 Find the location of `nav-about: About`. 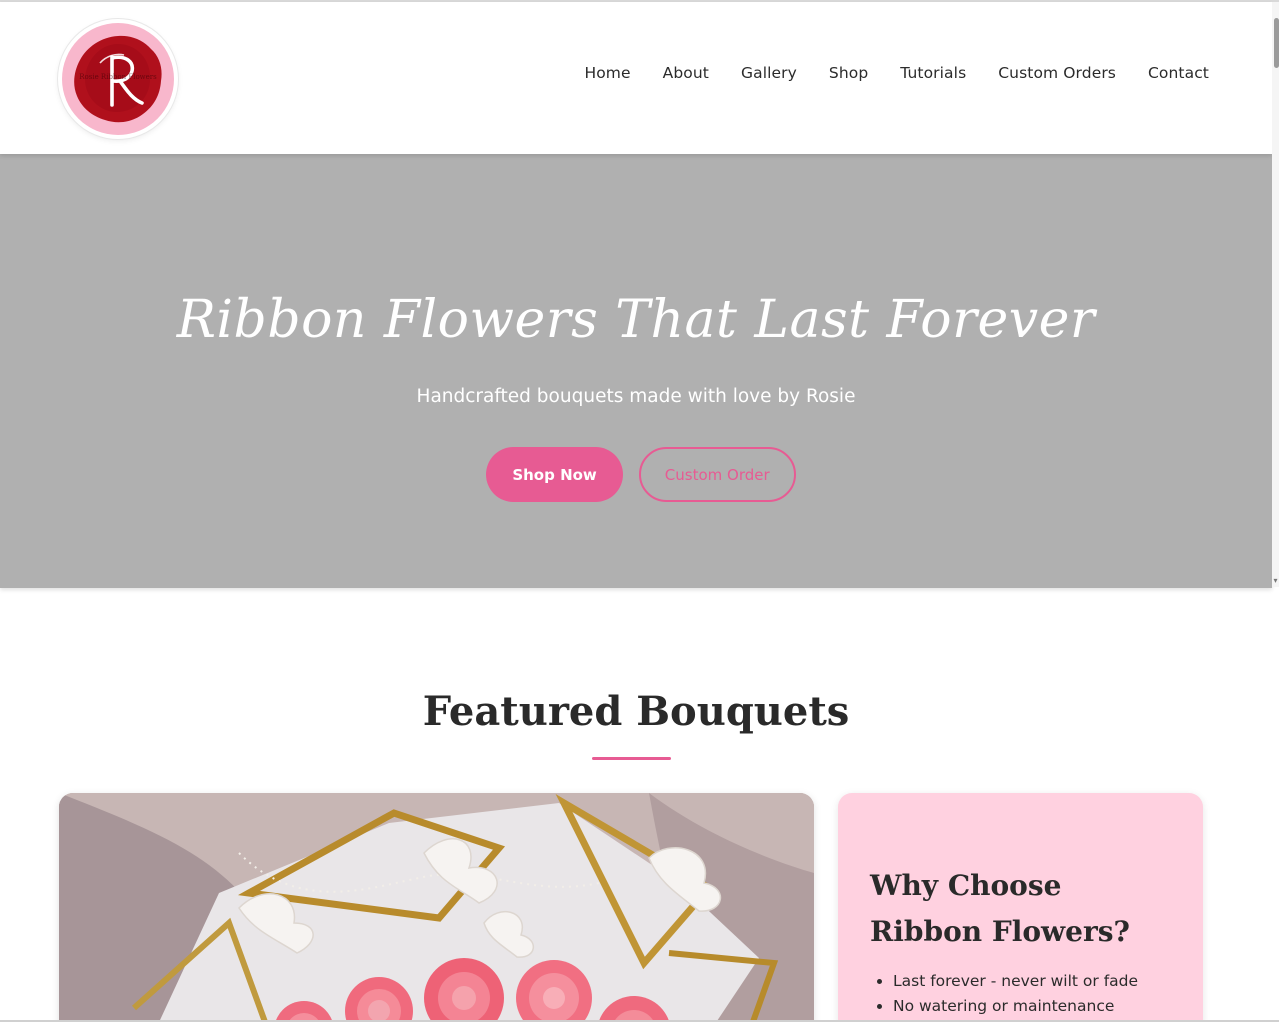

nav-about: About is located at coordinates (686, 73).